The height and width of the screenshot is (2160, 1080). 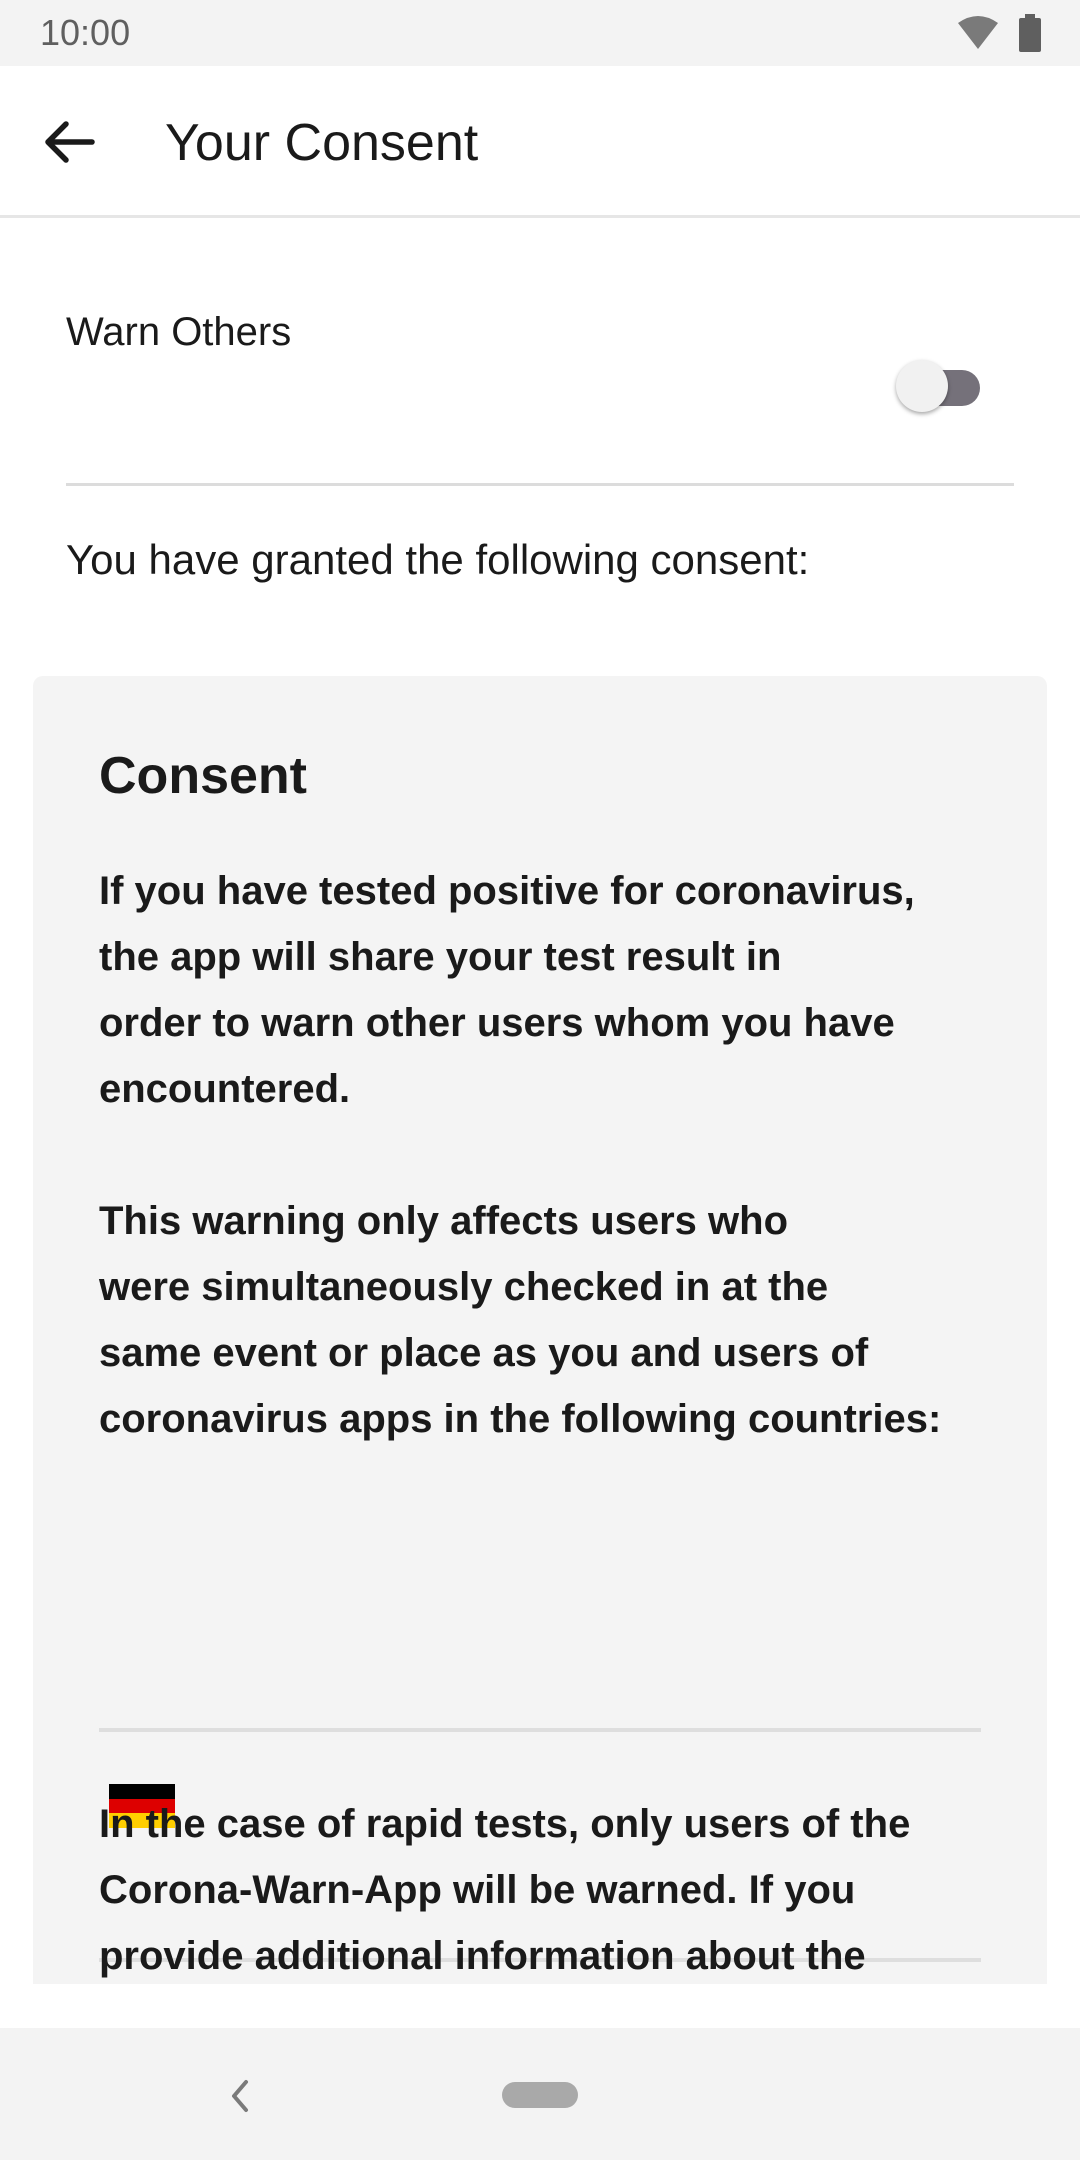 I want to click on chevron-left-icon, so click(x=240, y=2100).